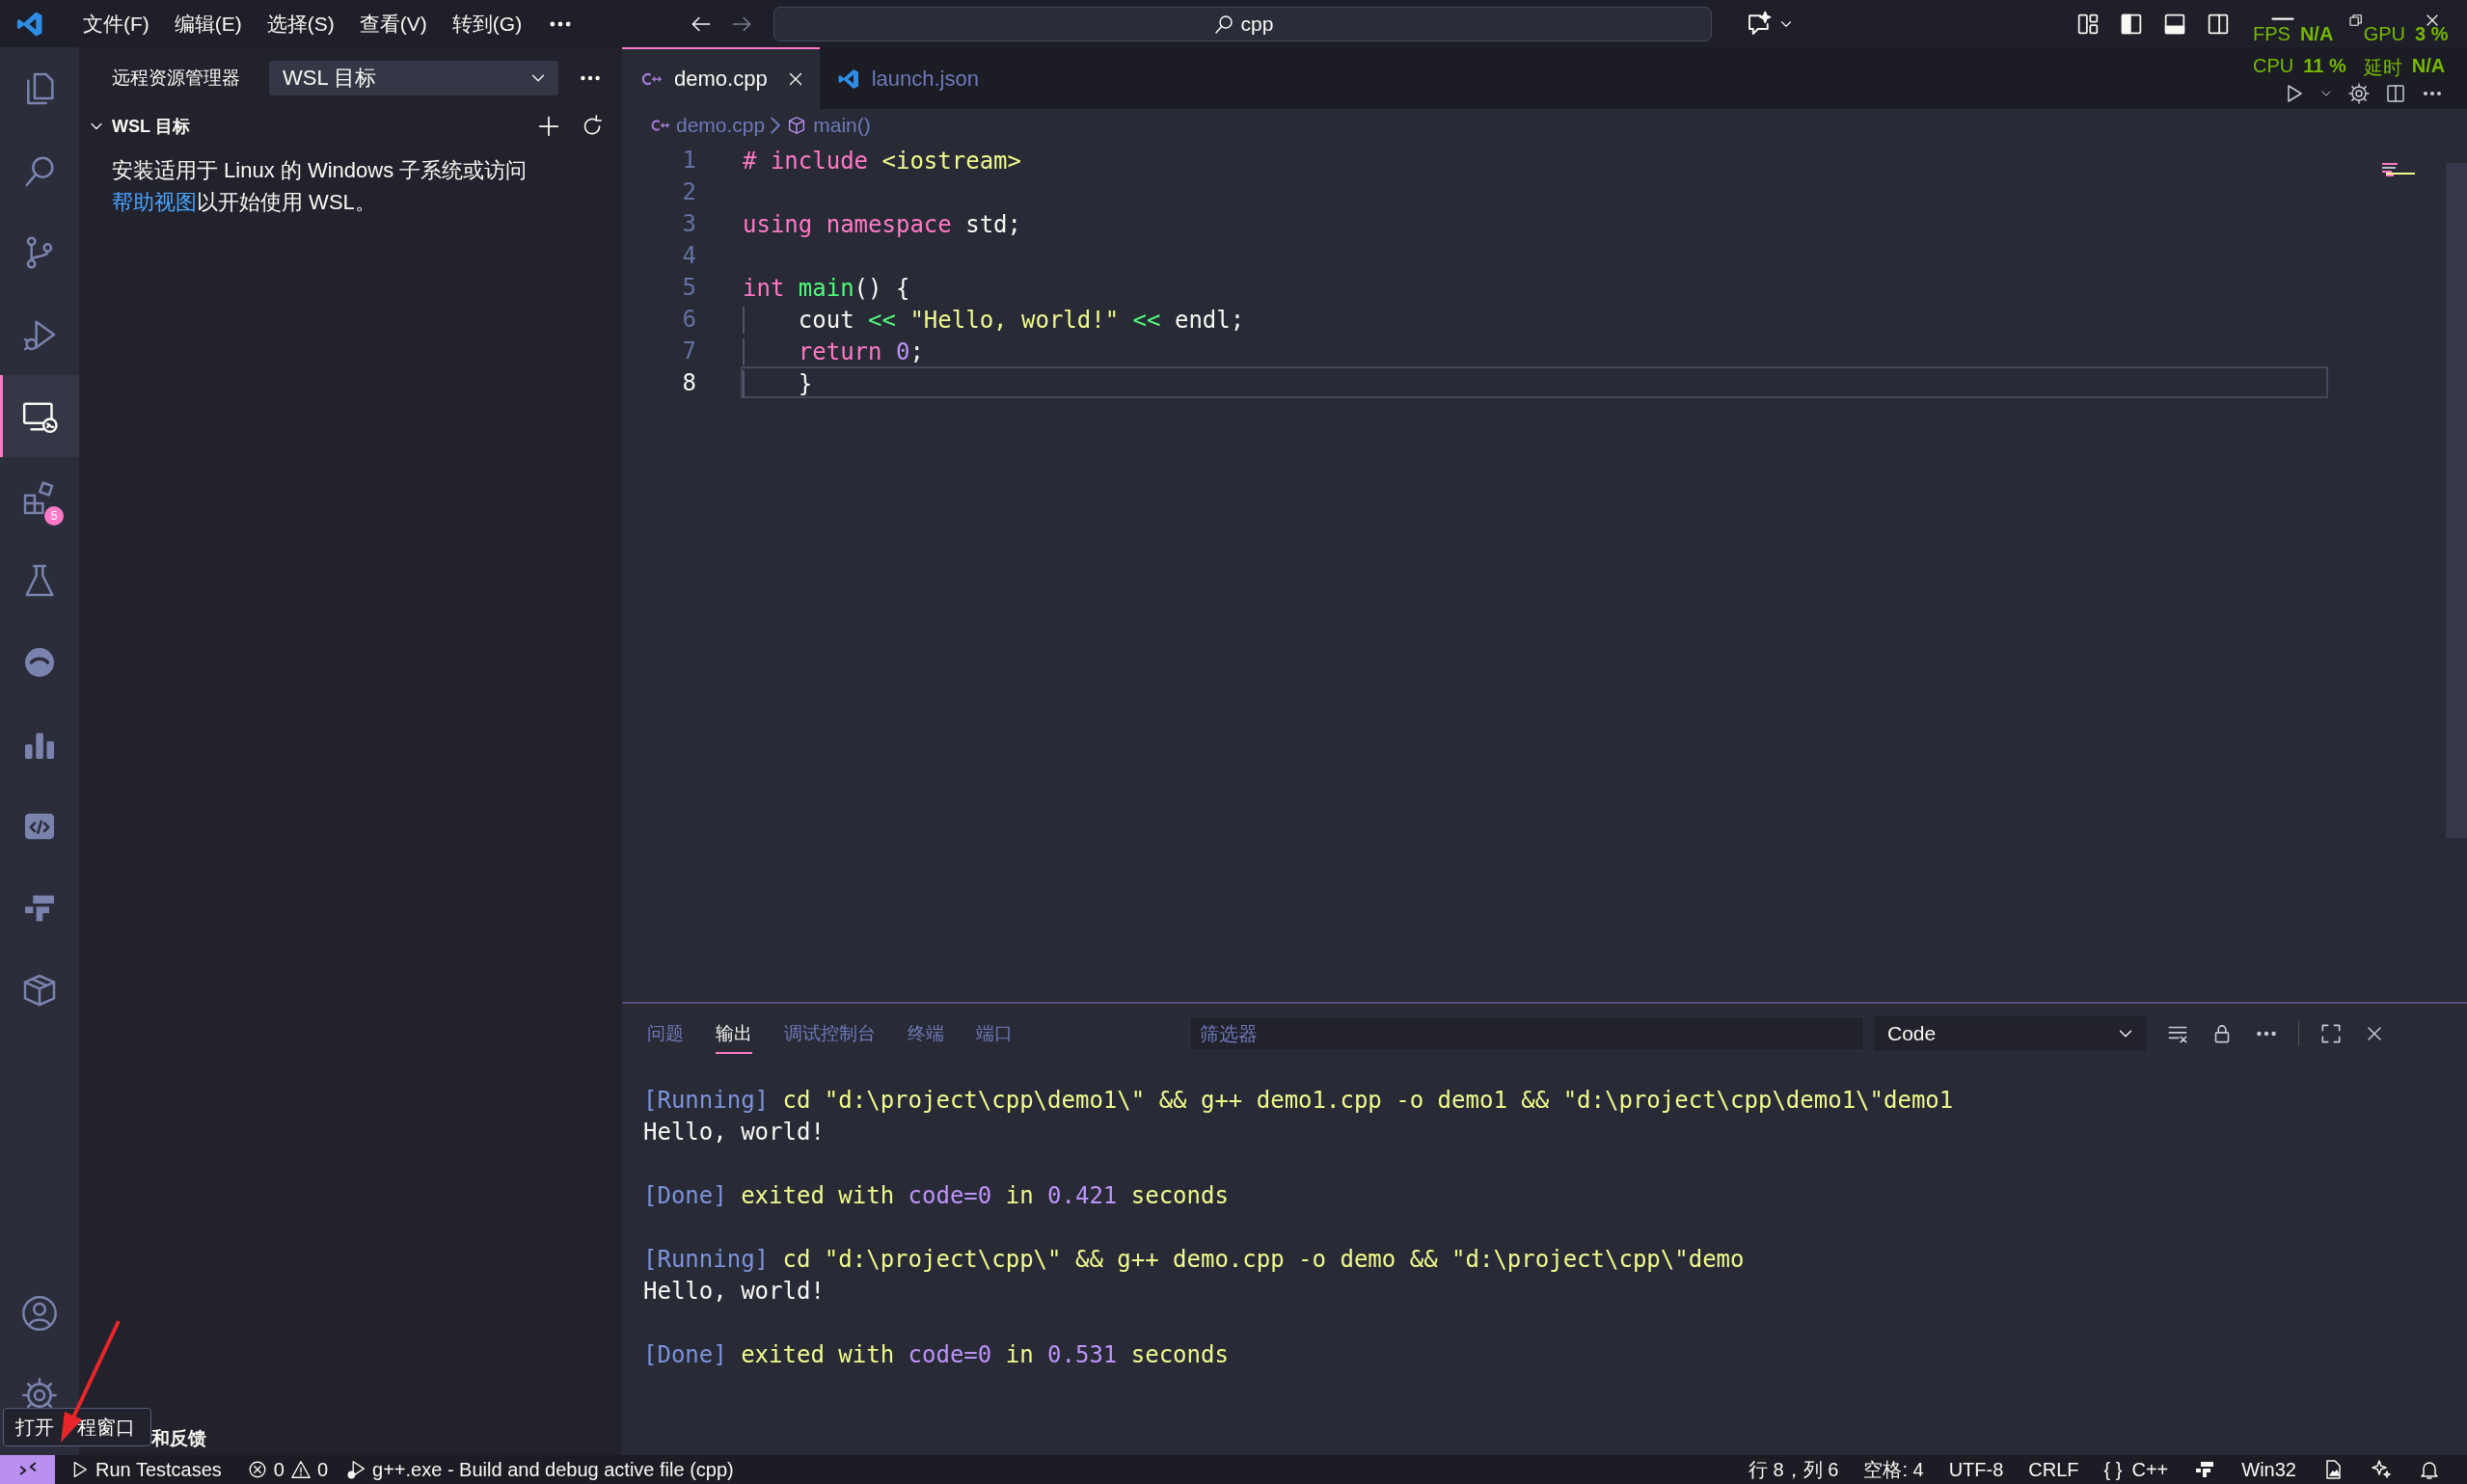  What do you see at coordinates (1794, 1469) in the screenshot?
I see `status-item: 行 8，列 6` at bounding box center [1794, 1469].